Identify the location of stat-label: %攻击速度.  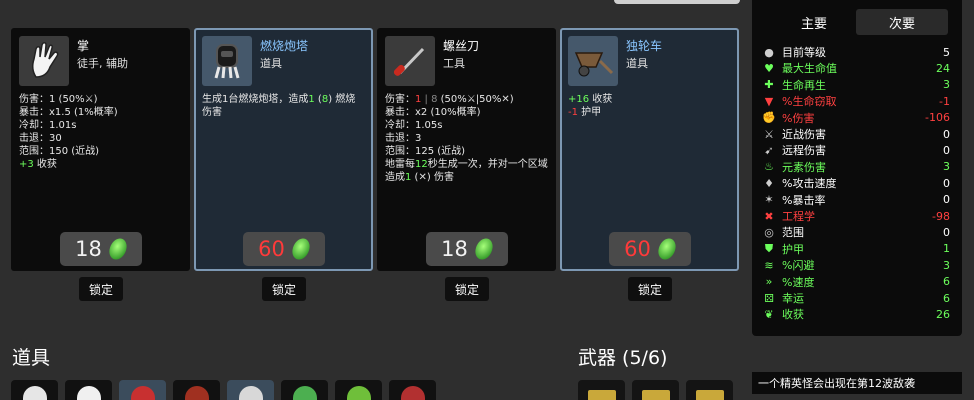
(809, 184).